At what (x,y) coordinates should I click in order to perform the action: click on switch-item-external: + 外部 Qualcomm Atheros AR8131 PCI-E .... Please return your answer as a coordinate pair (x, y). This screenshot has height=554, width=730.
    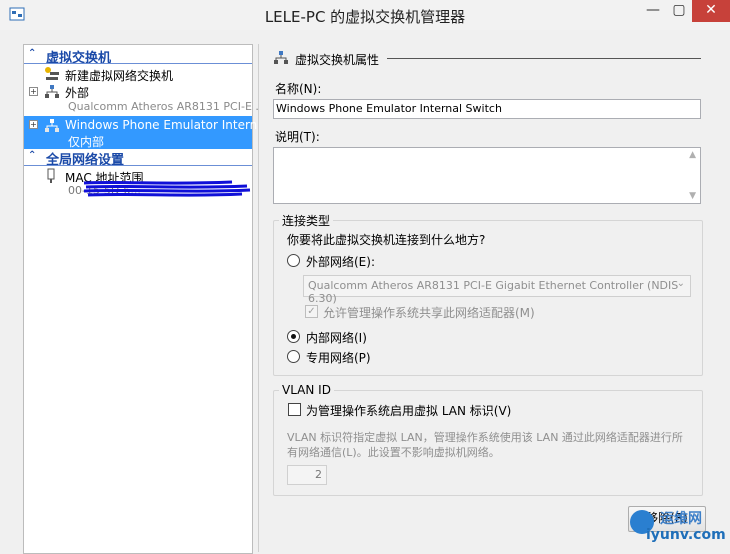
    Looking at the image, I should click on (145, 99).